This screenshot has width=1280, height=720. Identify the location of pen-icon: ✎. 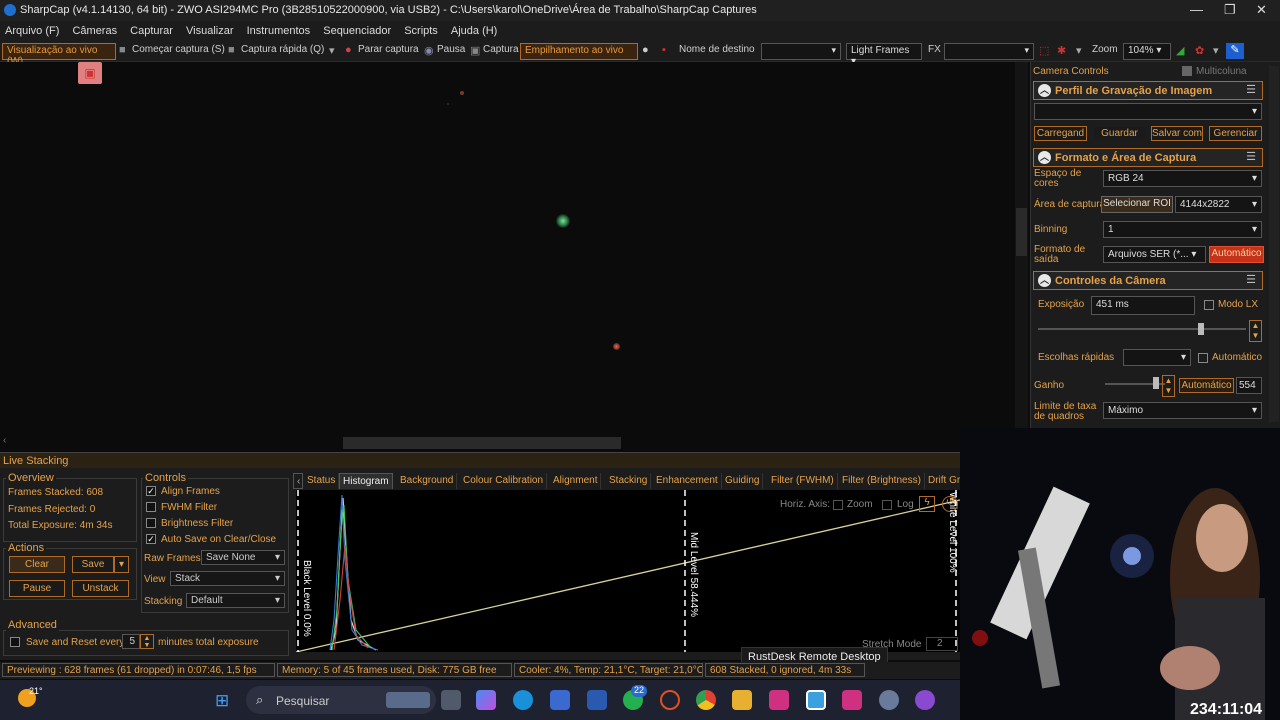
(1235, 51).